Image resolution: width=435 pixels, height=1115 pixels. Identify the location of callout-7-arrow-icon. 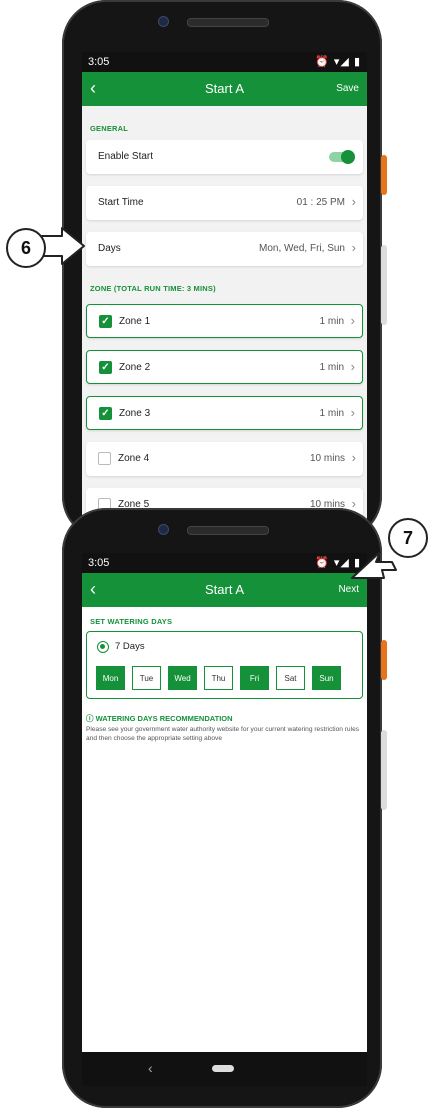
(374, 565).